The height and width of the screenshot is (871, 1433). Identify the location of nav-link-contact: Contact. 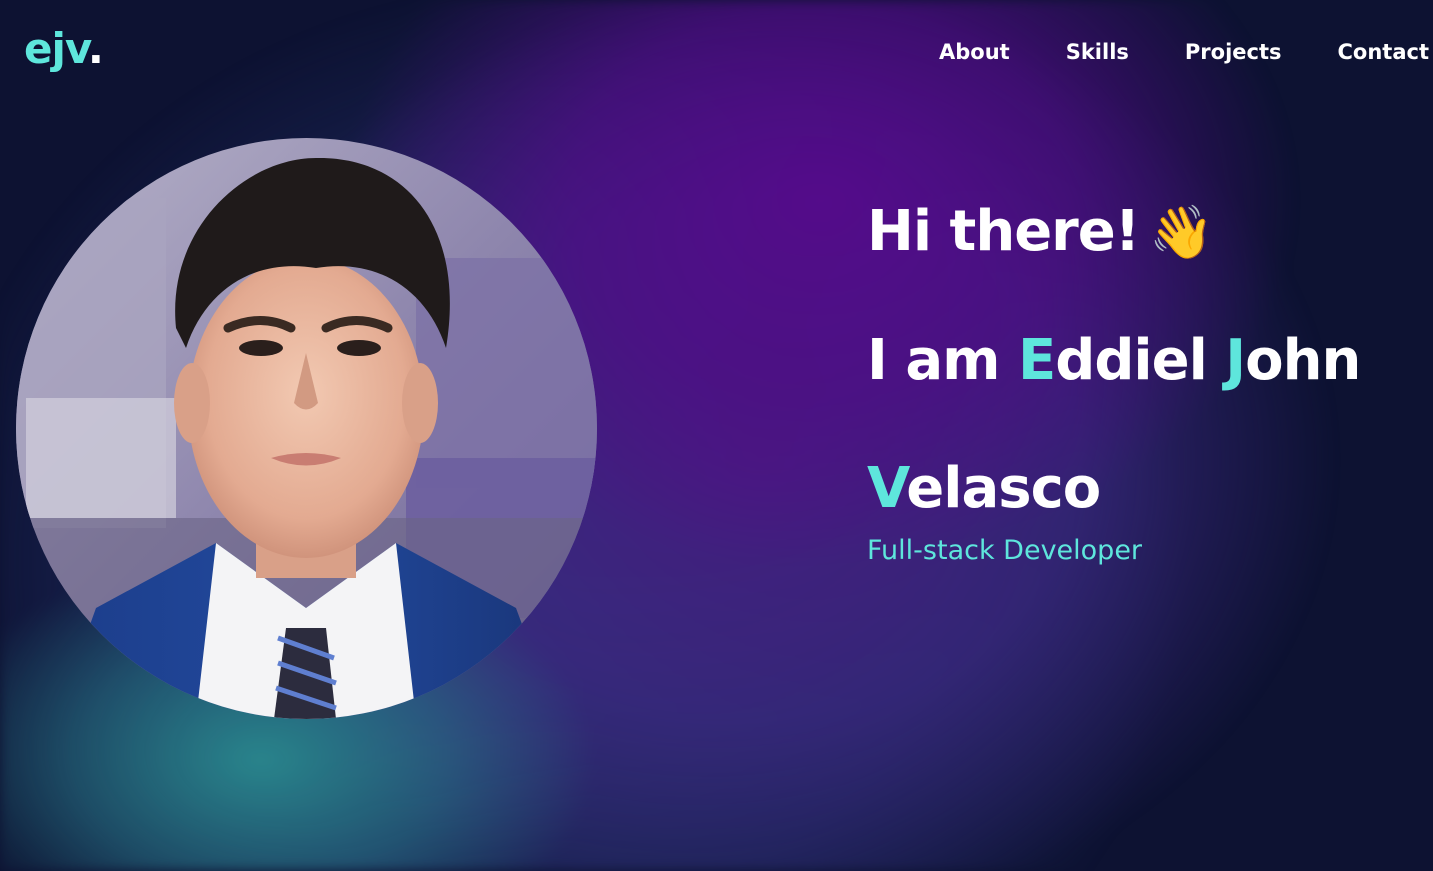
(1384, 52).